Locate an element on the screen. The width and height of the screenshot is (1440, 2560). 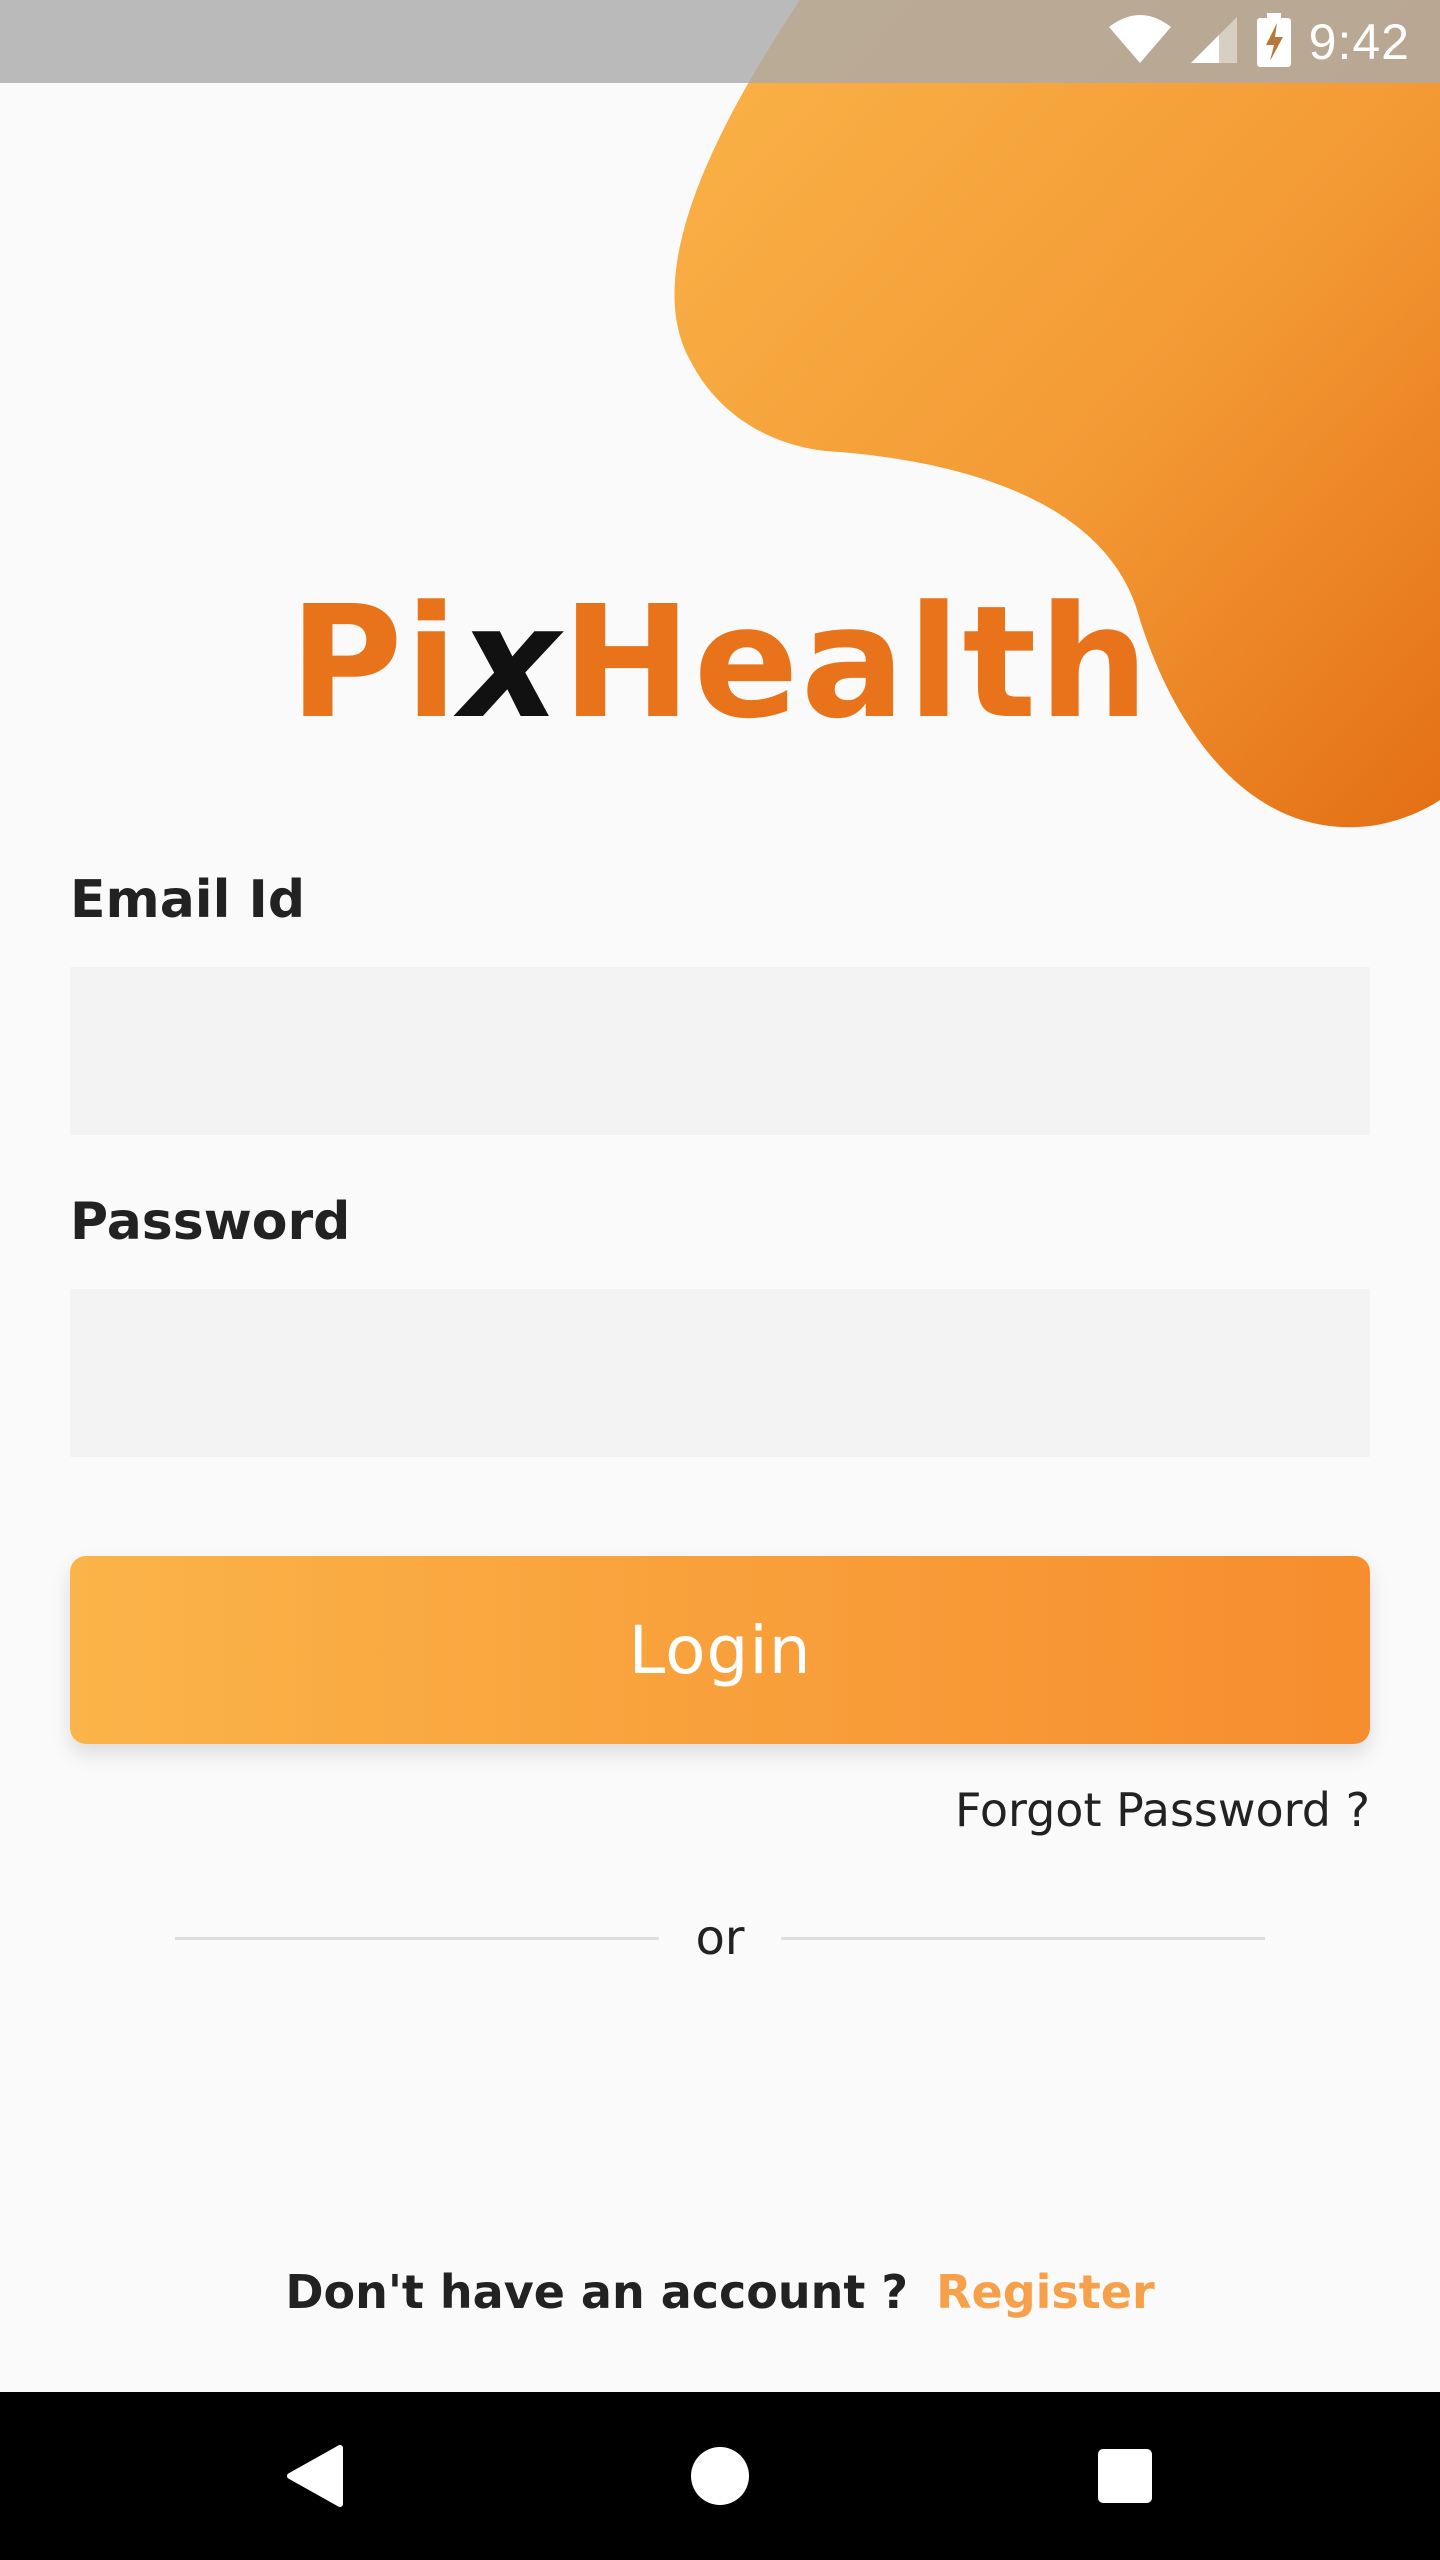
email-field is located at coordinates (720, 1051).